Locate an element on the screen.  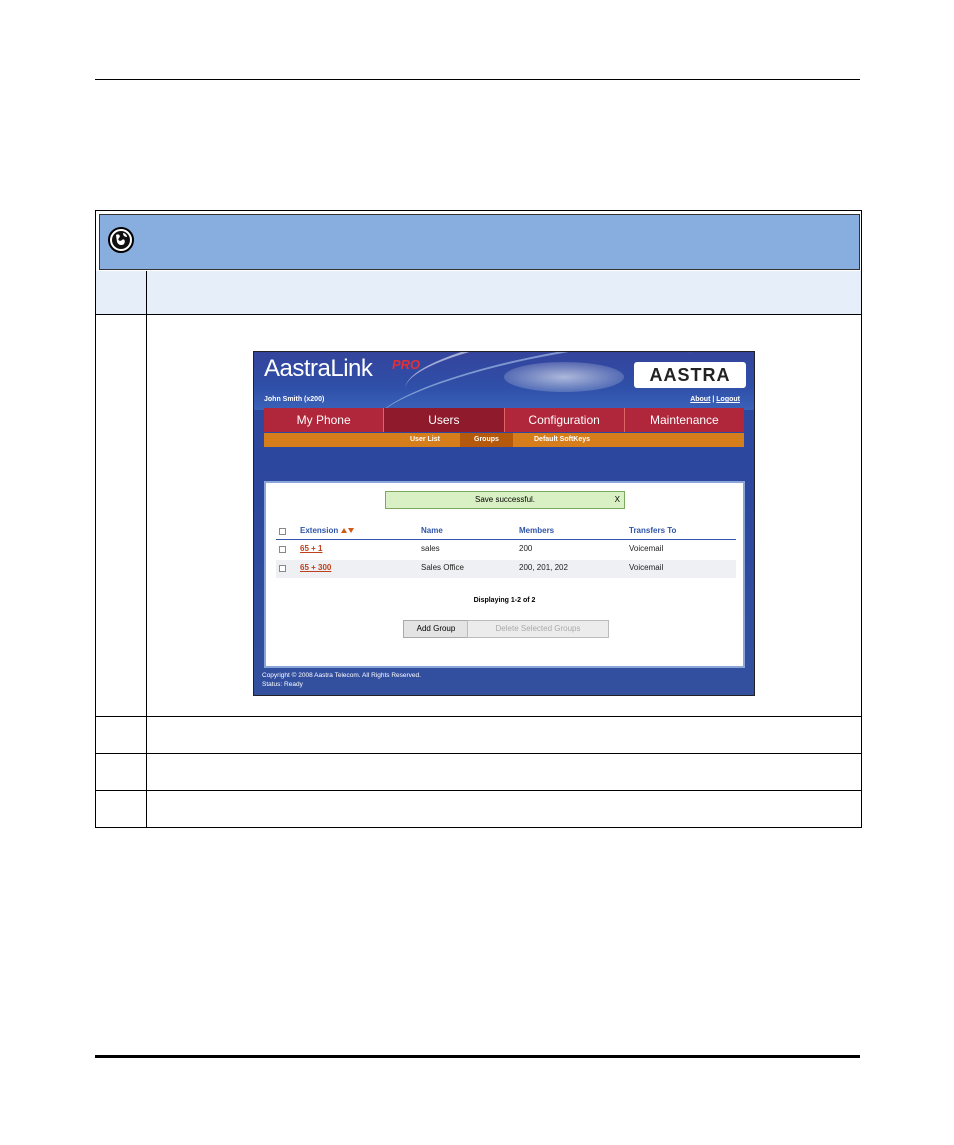
group-name: Sales Office is located at coordinates (442, 567).